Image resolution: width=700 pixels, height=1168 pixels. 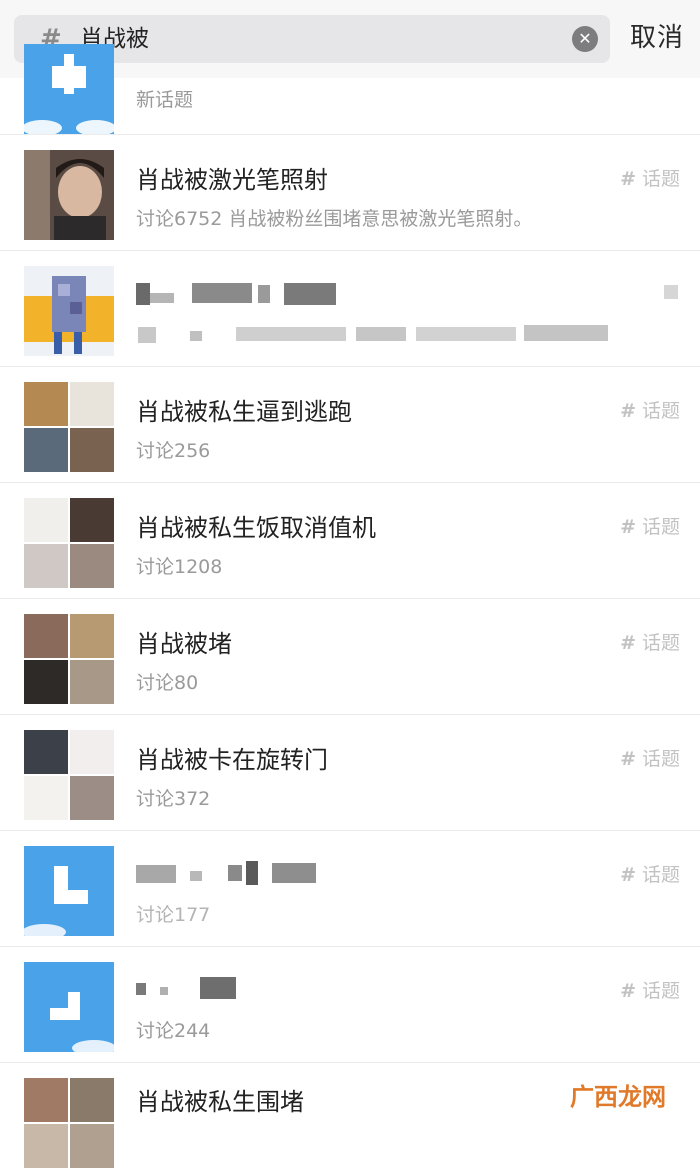 I want to click on item-title: 肖战被卡在旋转门, so click(x=232, y=760).